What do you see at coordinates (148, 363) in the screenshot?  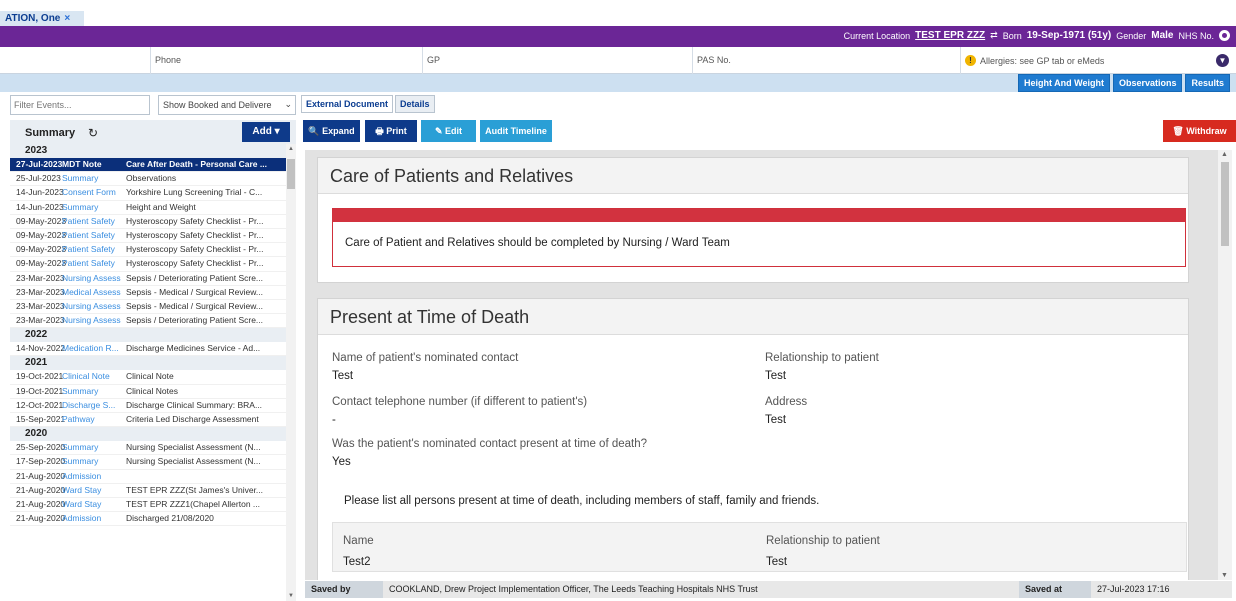 I see `year-group-header: 2021` at bounding box center [148, 363].